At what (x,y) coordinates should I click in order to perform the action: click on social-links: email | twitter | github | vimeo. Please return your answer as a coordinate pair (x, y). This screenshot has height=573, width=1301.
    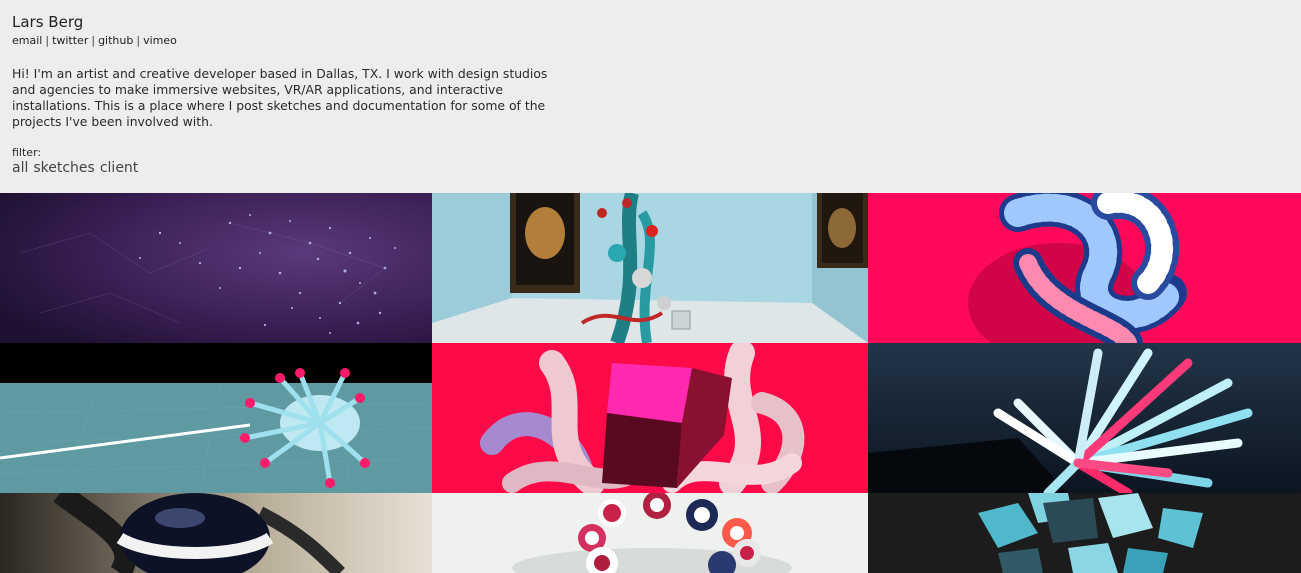
    Looking at the image, I should click on (292, 41).